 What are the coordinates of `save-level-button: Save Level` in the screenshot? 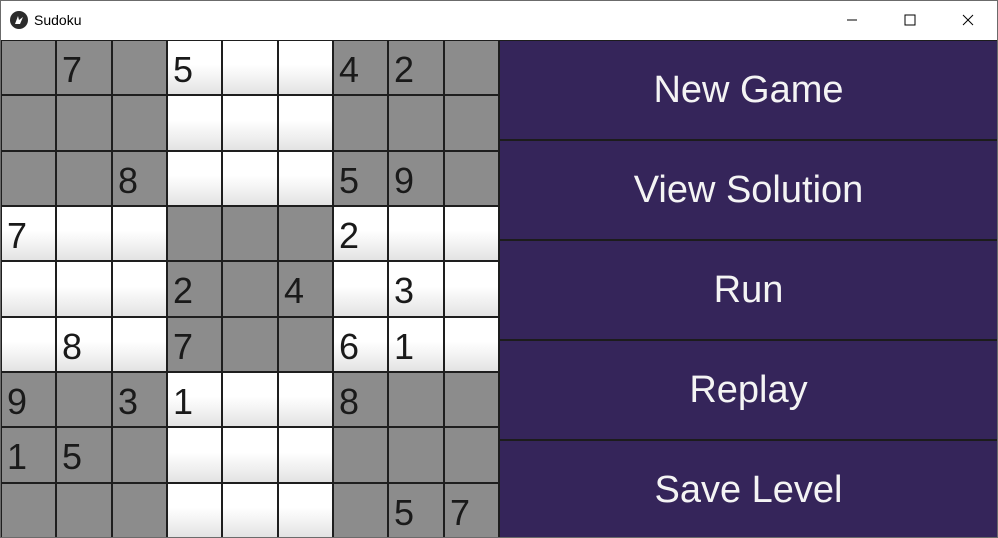 It's located at (748, 489).